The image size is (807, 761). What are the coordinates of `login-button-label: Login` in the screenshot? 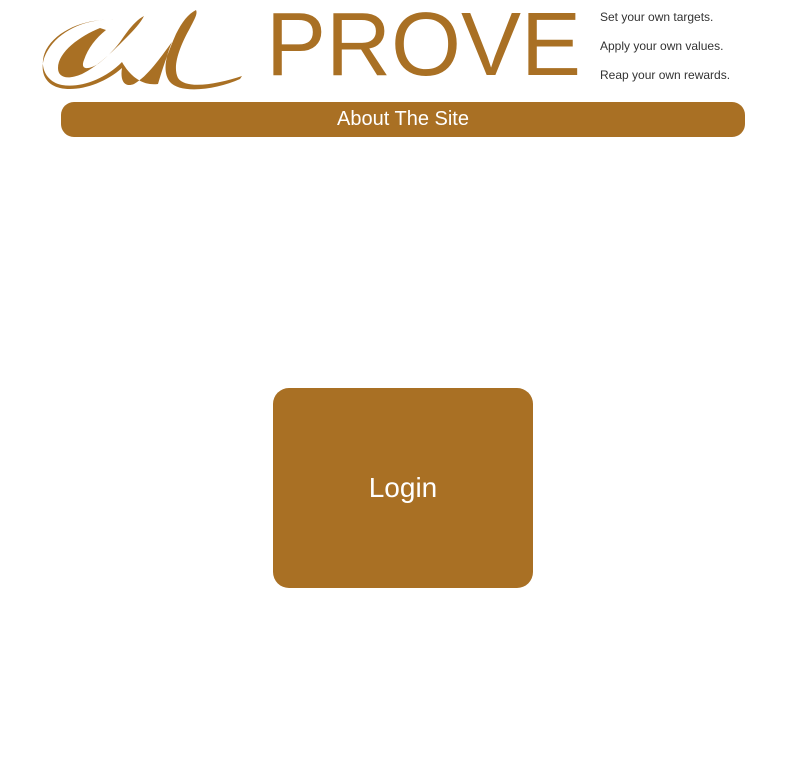 It's located at (403, 487).